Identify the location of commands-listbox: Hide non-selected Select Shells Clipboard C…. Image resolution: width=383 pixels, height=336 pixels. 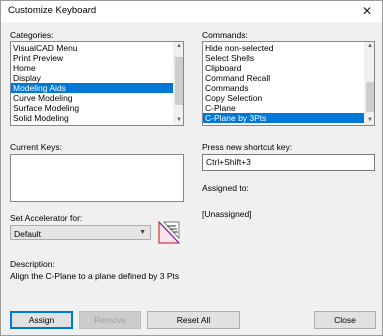
(288, 83).